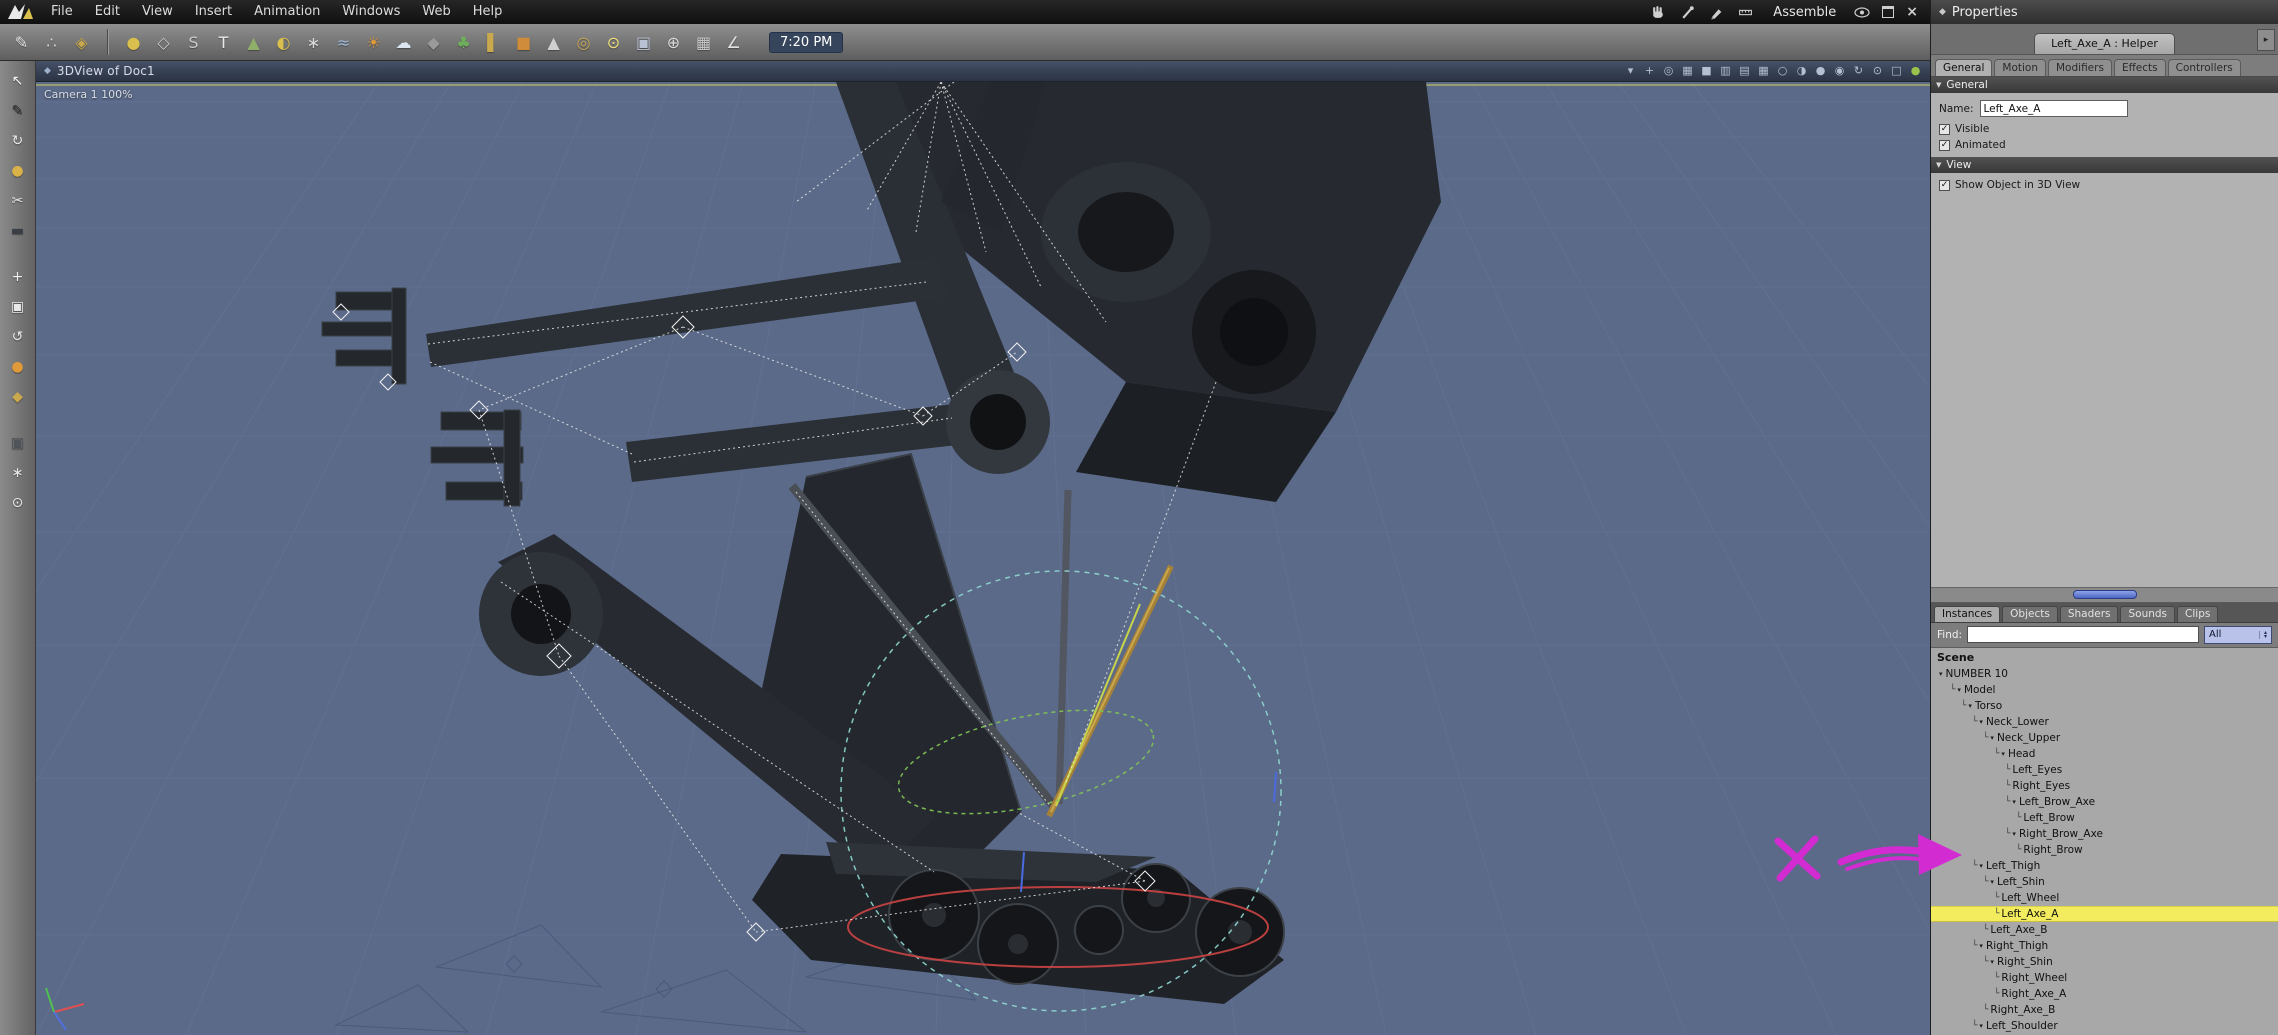 The image size is (2278, 1035). Describe the element at coordinates (2104, 754) in the screenshot. I see `tree-item-head: └ ▾ Head` at that location.